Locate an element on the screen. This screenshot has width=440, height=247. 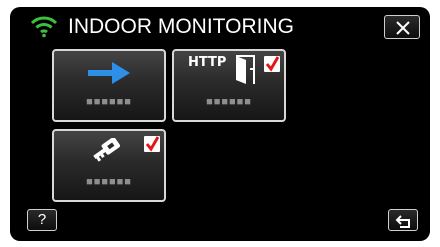
return-icon is located at coordinates (402, 221).